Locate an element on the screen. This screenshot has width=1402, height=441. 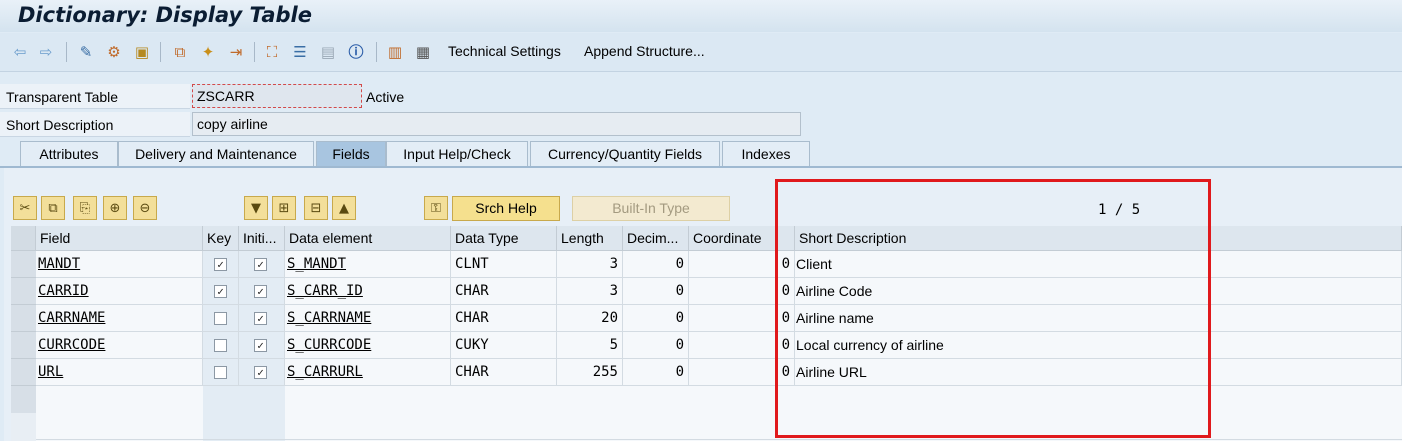
insert-row-icon: ⊕ is located at coordinates (115, 208).